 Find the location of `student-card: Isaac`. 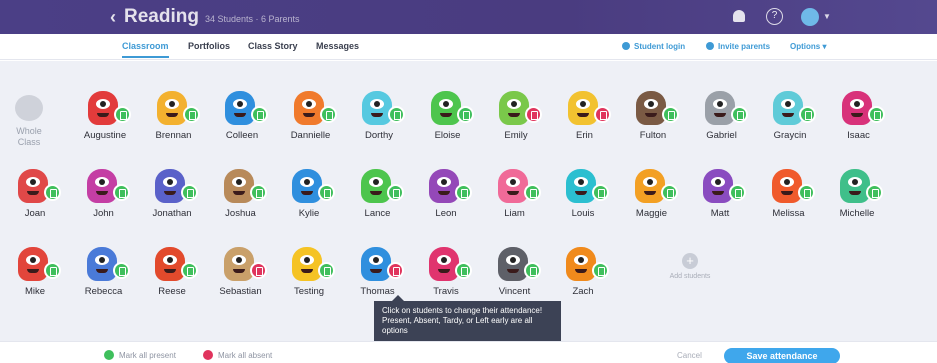

student-card: Isaac is located at coordinates (859, 120).